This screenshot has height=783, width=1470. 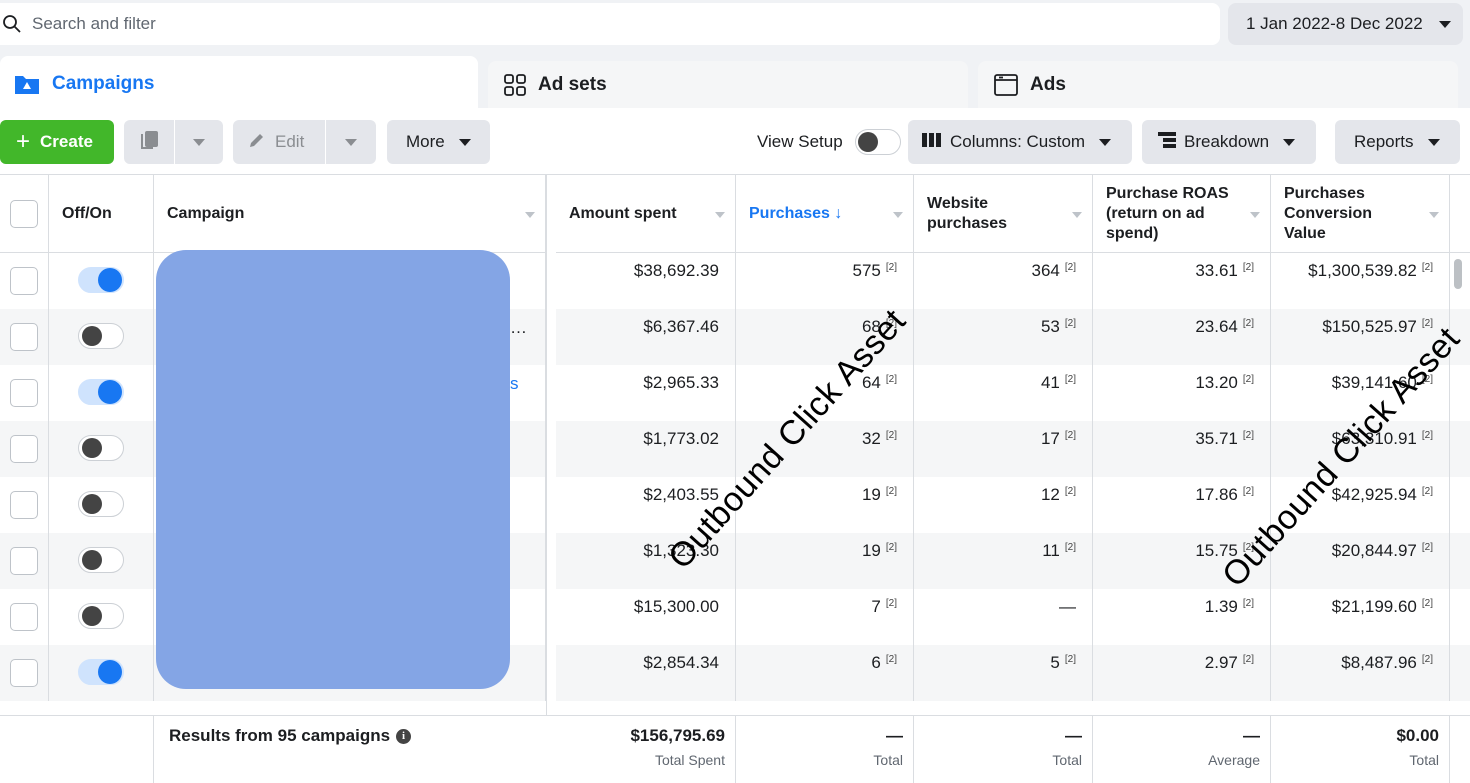 I want to click on footer-purchases: — Total, so click(x=825, y=749).